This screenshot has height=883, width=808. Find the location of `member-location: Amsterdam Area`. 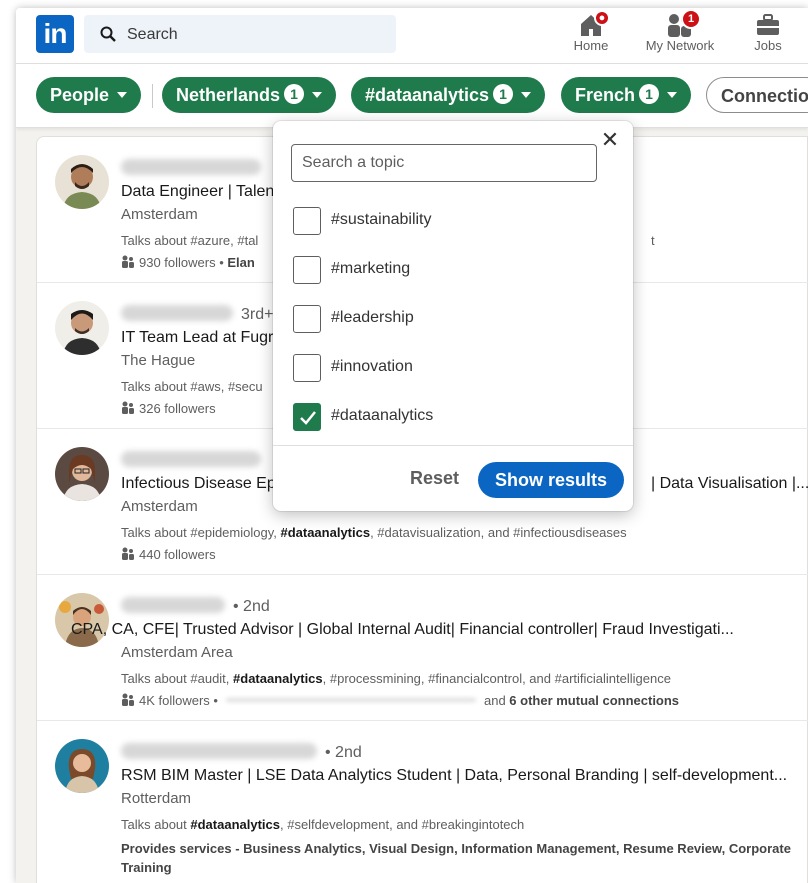

member-location: Amsterdam Area is located at coordinates (177, 652).